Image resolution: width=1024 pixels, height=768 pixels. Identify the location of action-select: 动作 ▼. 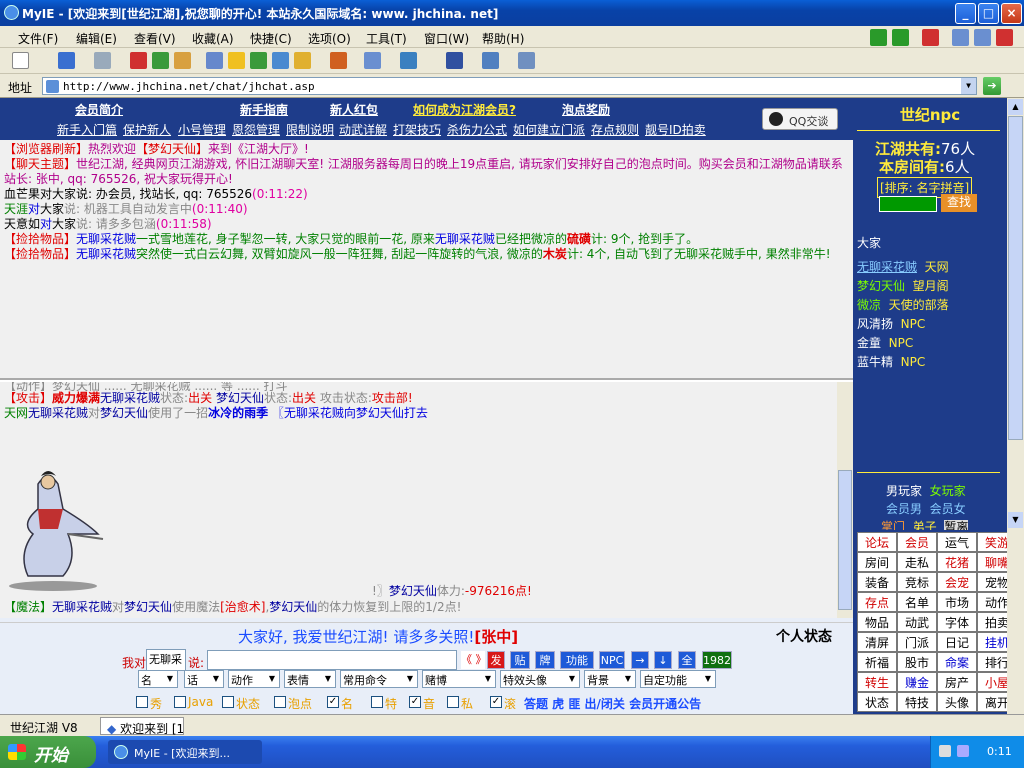
(254, 679).